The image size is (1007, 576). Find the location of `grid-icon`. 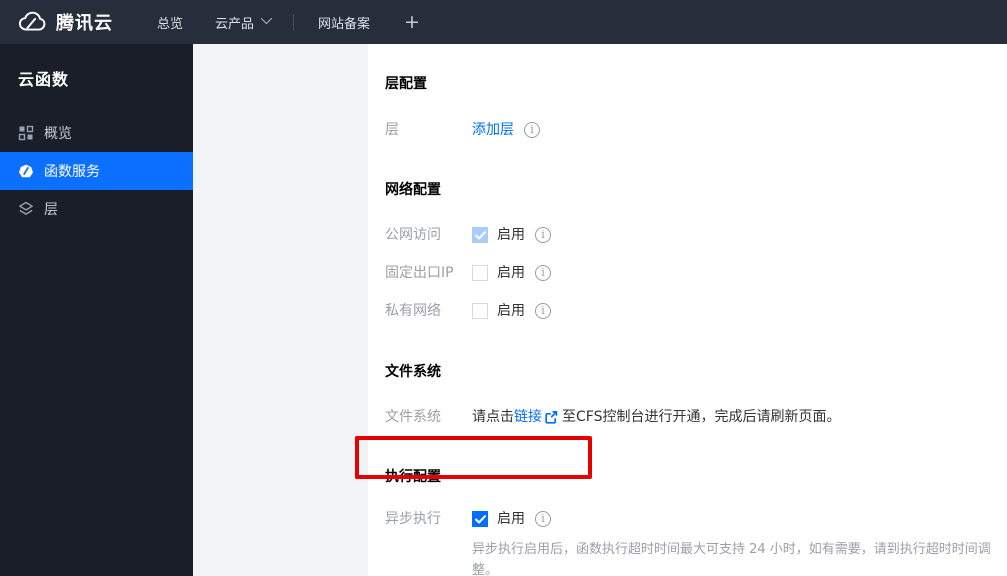

grid-icon is located at coordinates (26, 133).